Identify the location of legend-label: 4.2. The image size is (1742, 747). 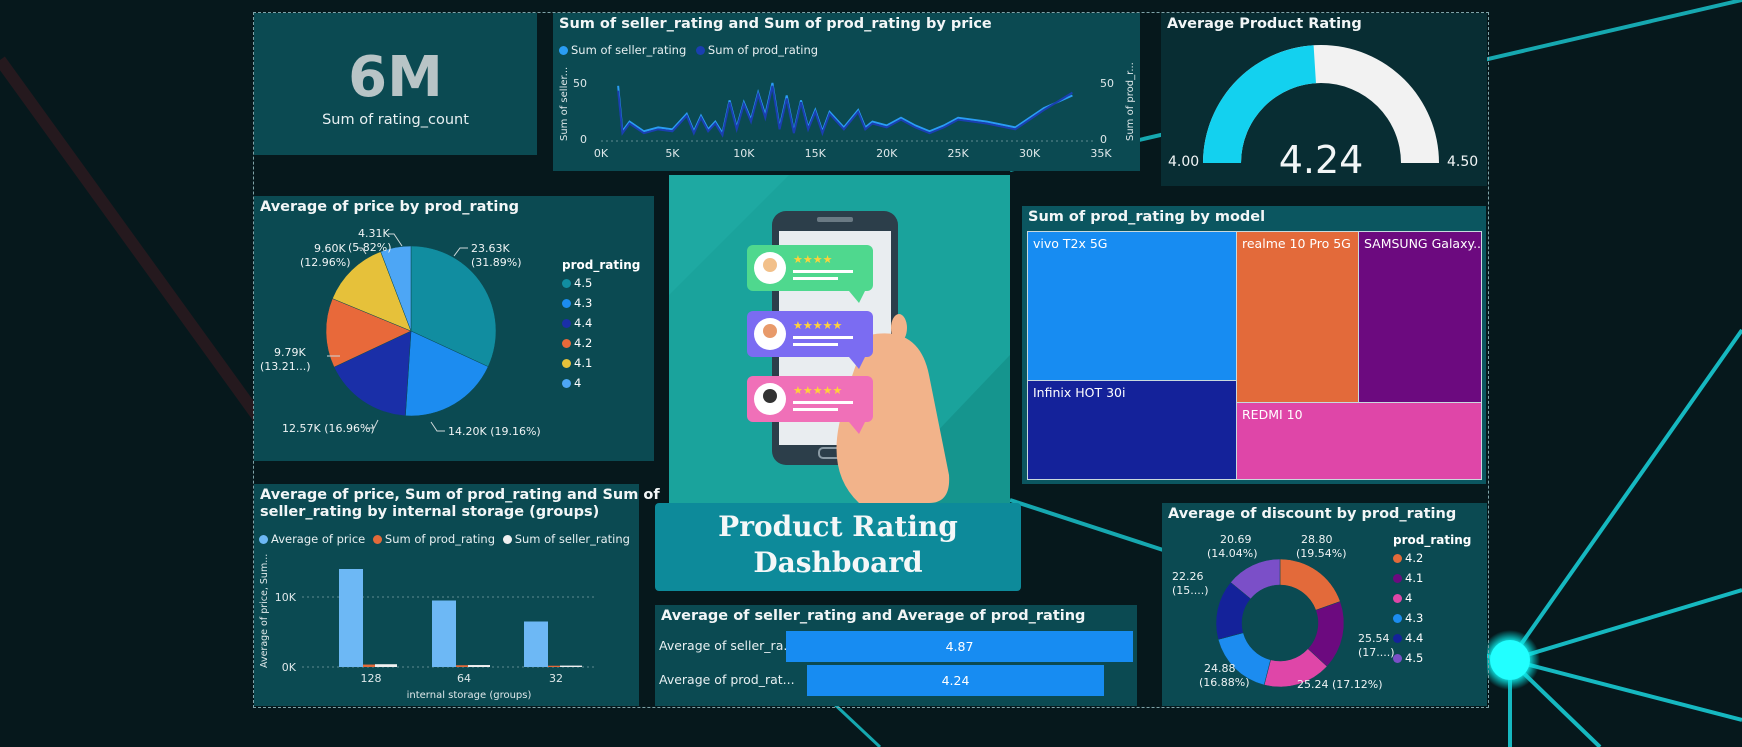
(1414, 558).